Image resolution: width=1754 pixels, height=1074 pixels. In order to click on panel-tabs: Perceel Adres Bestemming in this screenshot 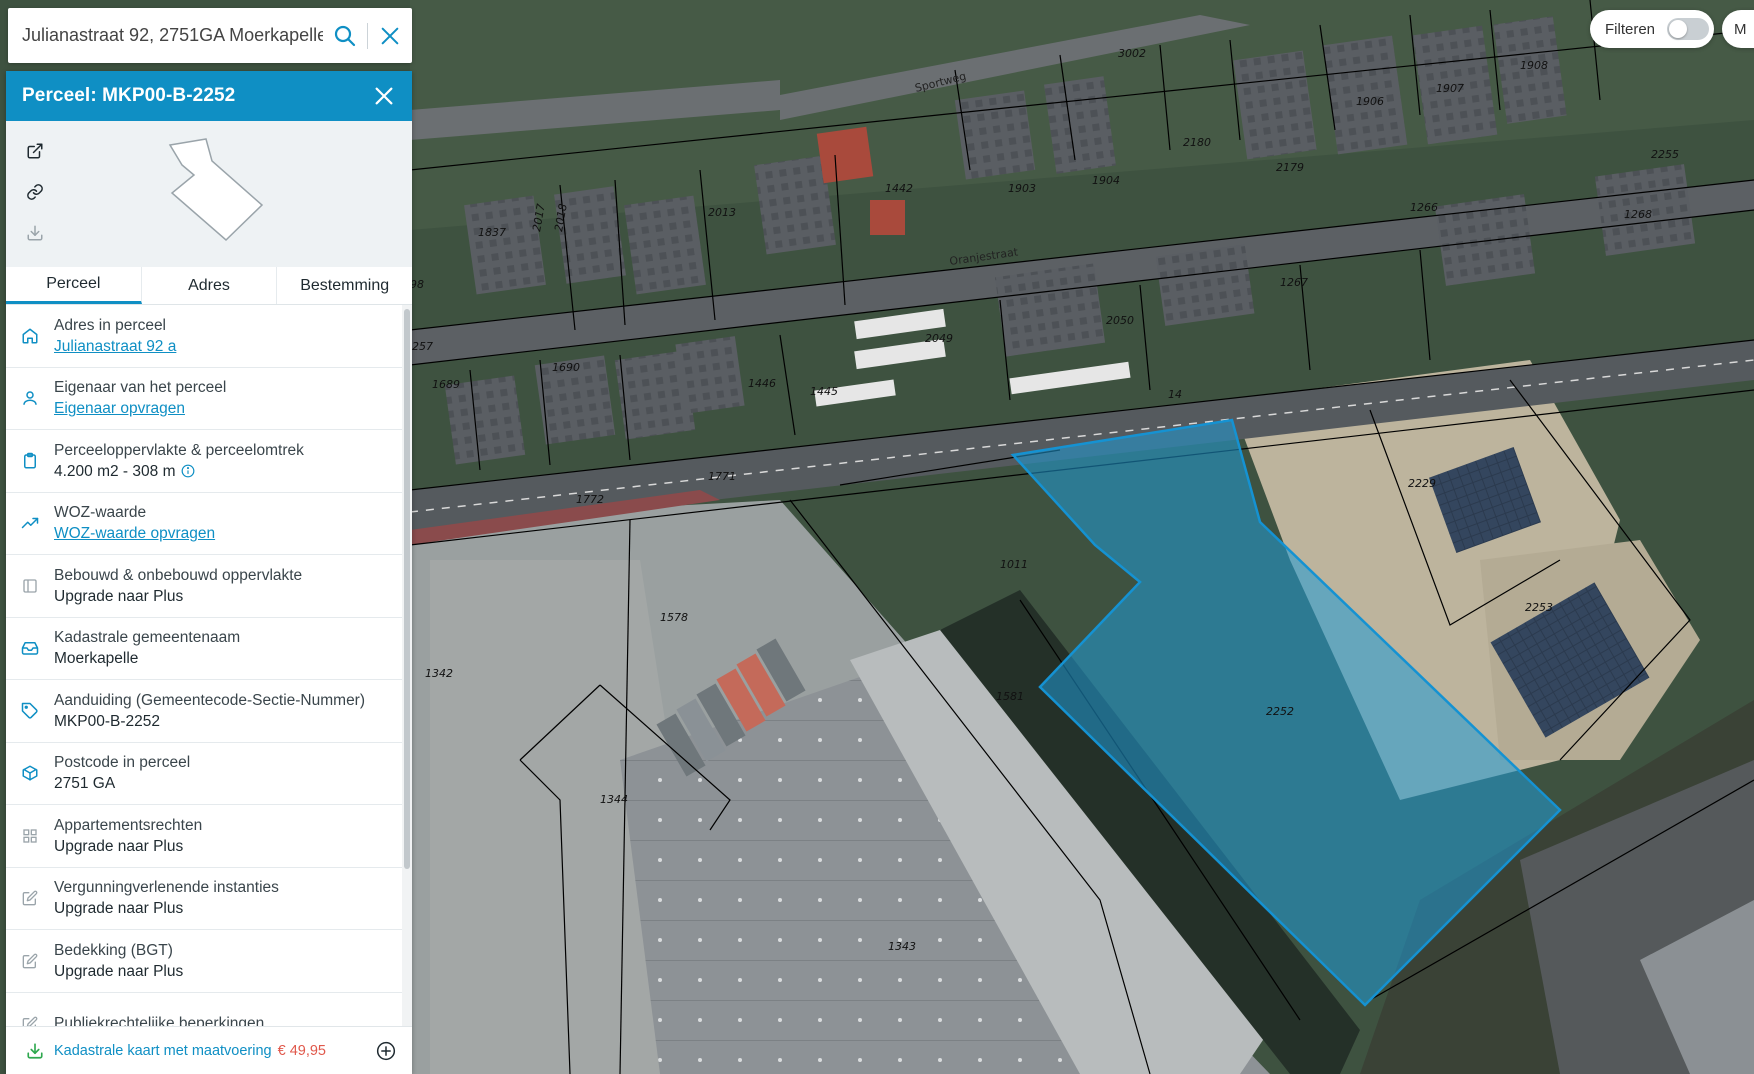, I will do `click(209, 286)`.